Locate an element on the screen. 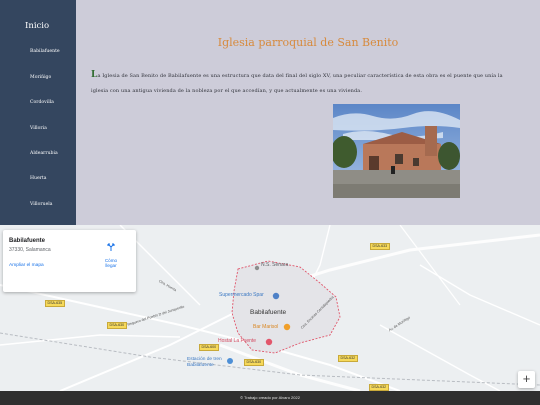  label-station-line2: Babilafuente is located at coordinates (200, 365).